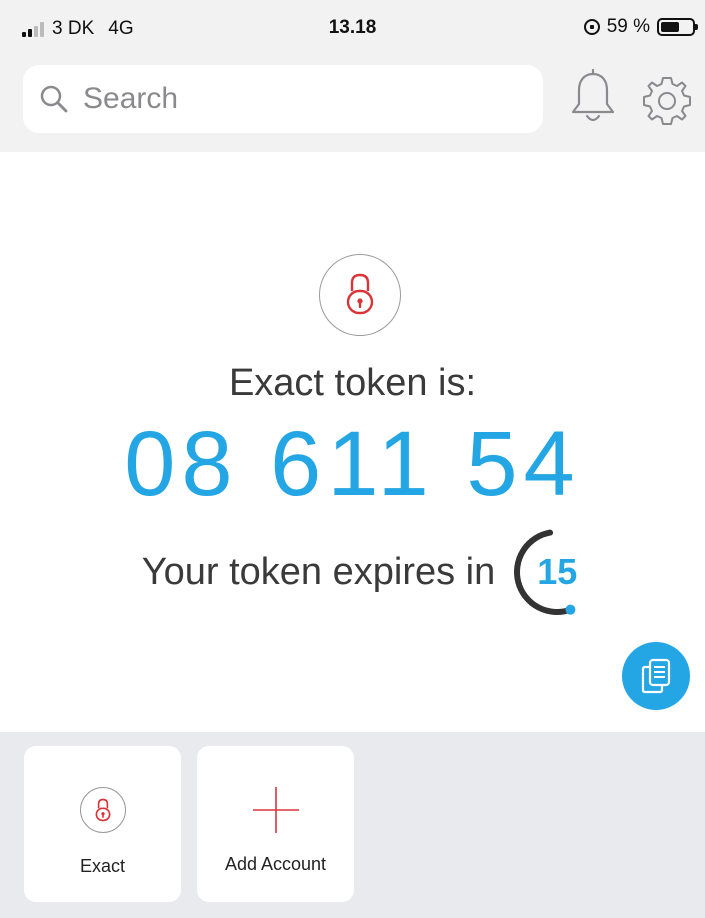 The height and width of the screenshot is (918, 705). Describe the element at coordinates (628, 26) in the screenshot. I see `battery-percent: 59 %` at that location.